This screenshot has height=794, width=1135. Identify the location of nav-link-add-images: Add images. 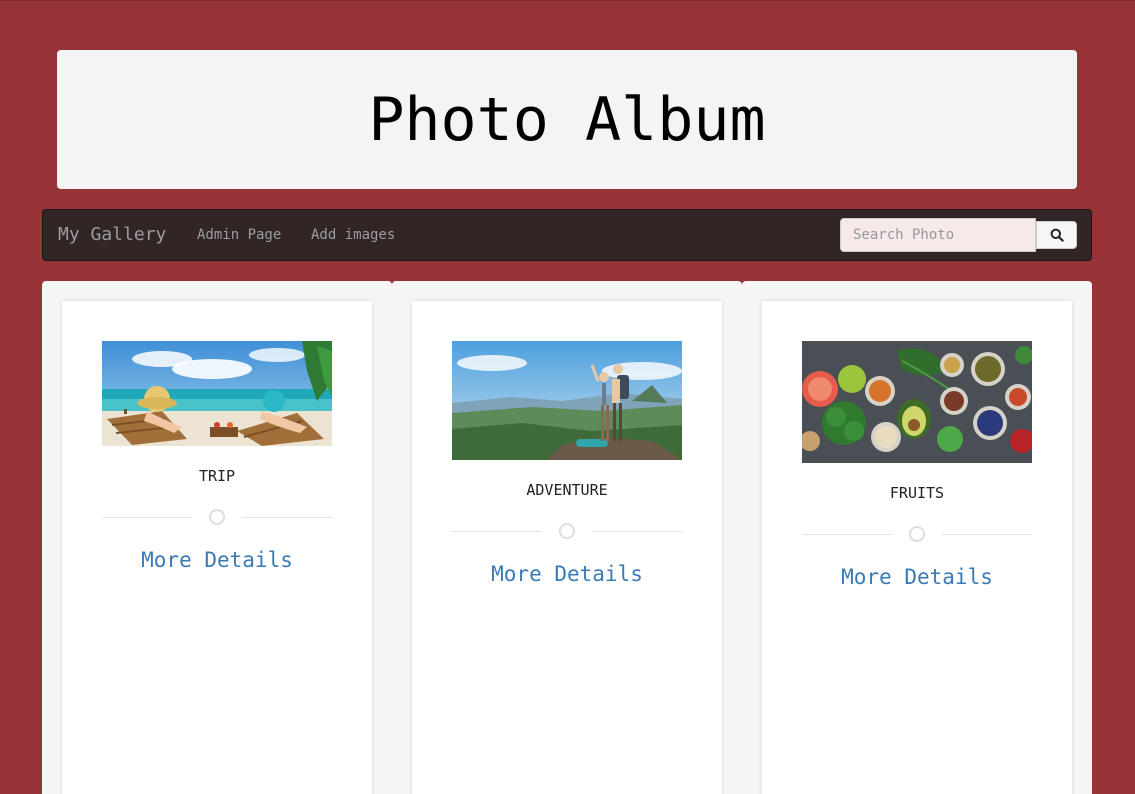
(353, 235).